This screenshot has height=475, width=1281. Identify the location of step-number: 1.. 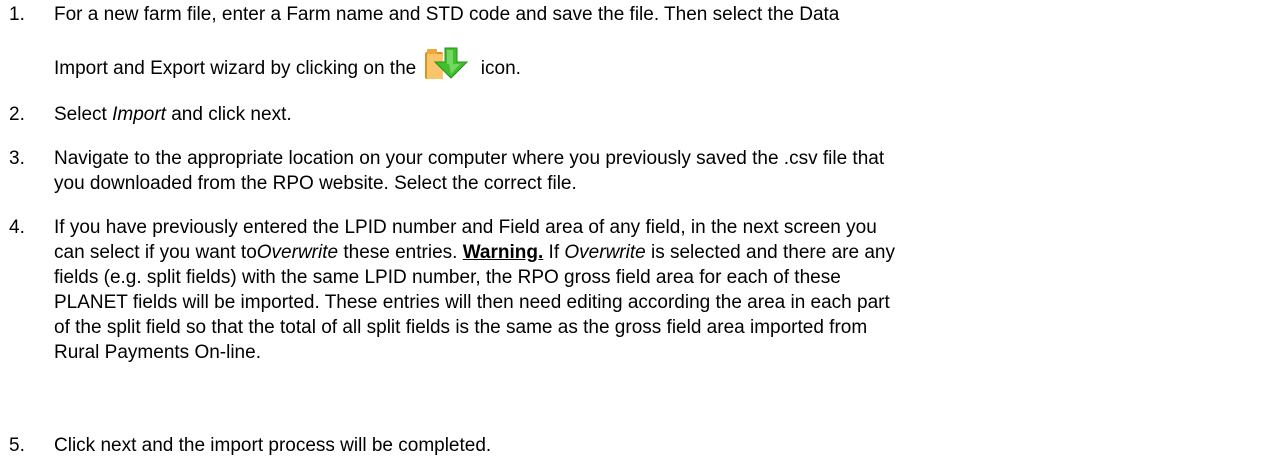
(17, 14).